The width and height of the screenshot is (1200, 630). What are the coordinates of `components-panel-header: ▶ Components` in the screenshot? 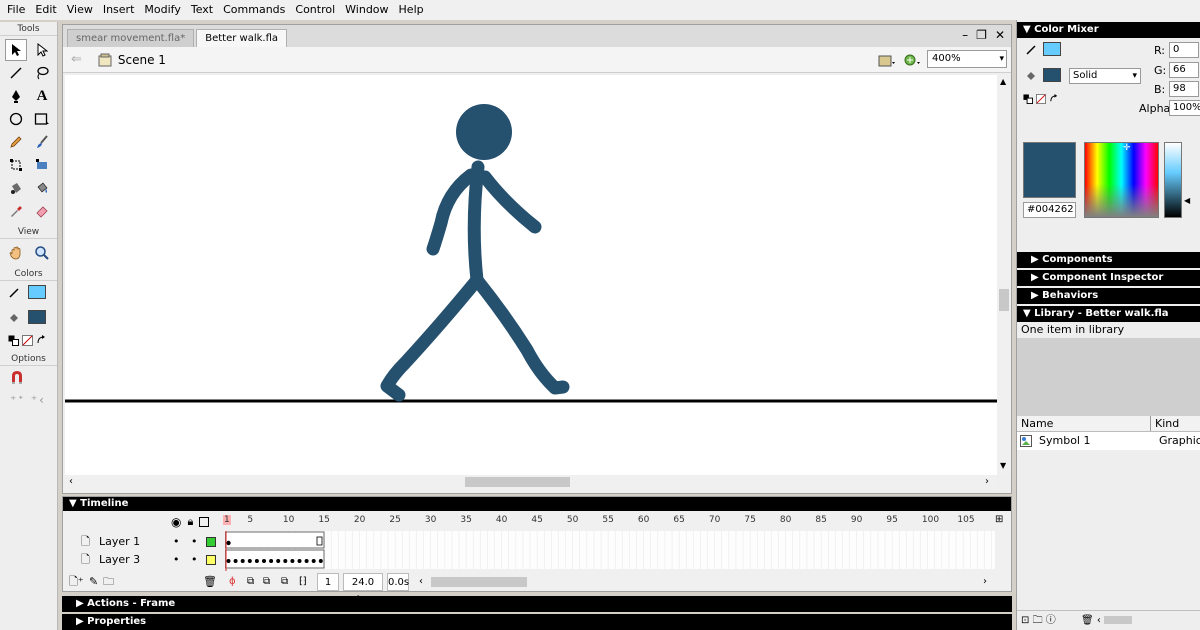 It's located at (1108, 260).